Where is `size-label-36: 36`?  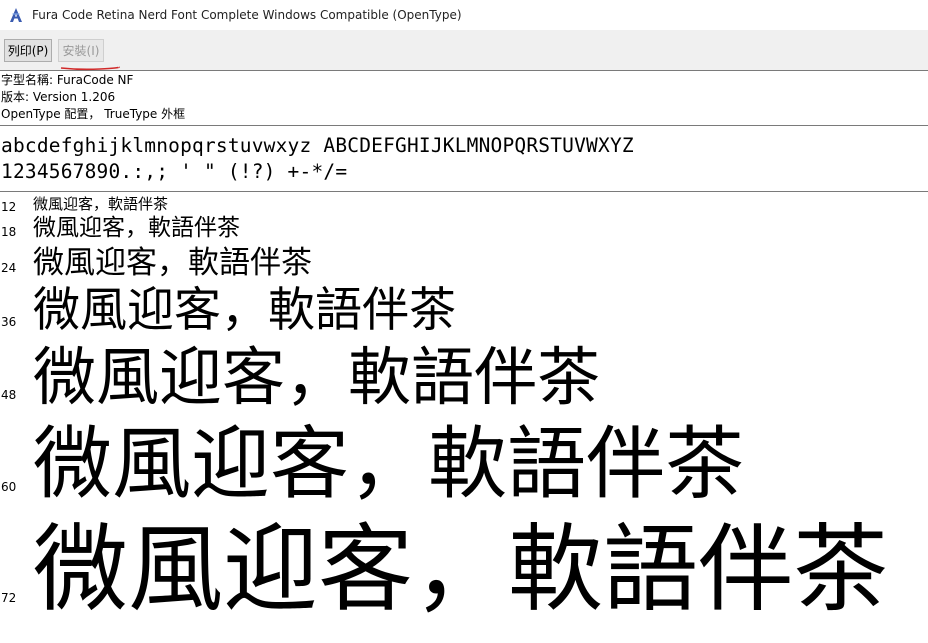 size-label-36: 36 is located at coordinates (9, 322).